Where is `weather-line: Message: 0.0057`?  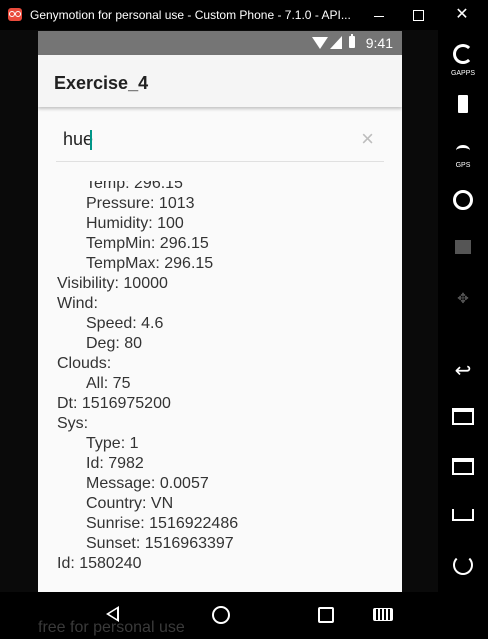
weather-line: Message: 0.0057 is located at coordinates (147, 483).